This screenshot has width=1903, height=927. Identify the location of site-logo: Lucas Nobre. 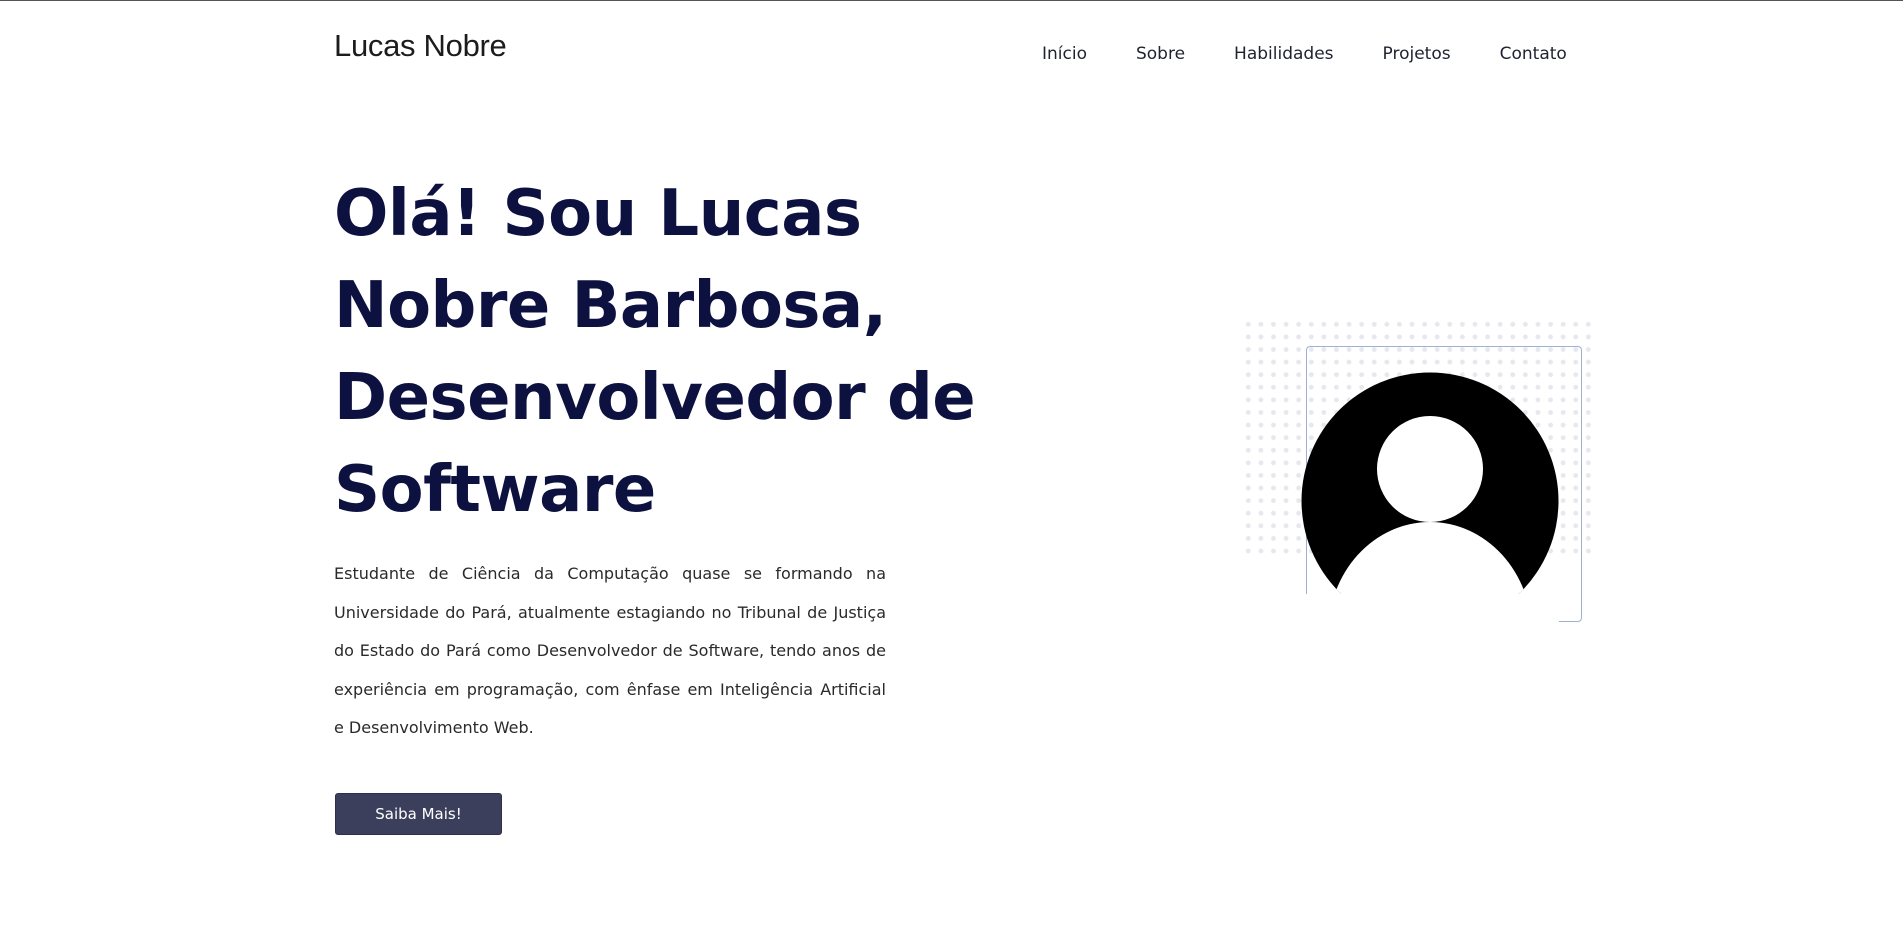
(420, 46).